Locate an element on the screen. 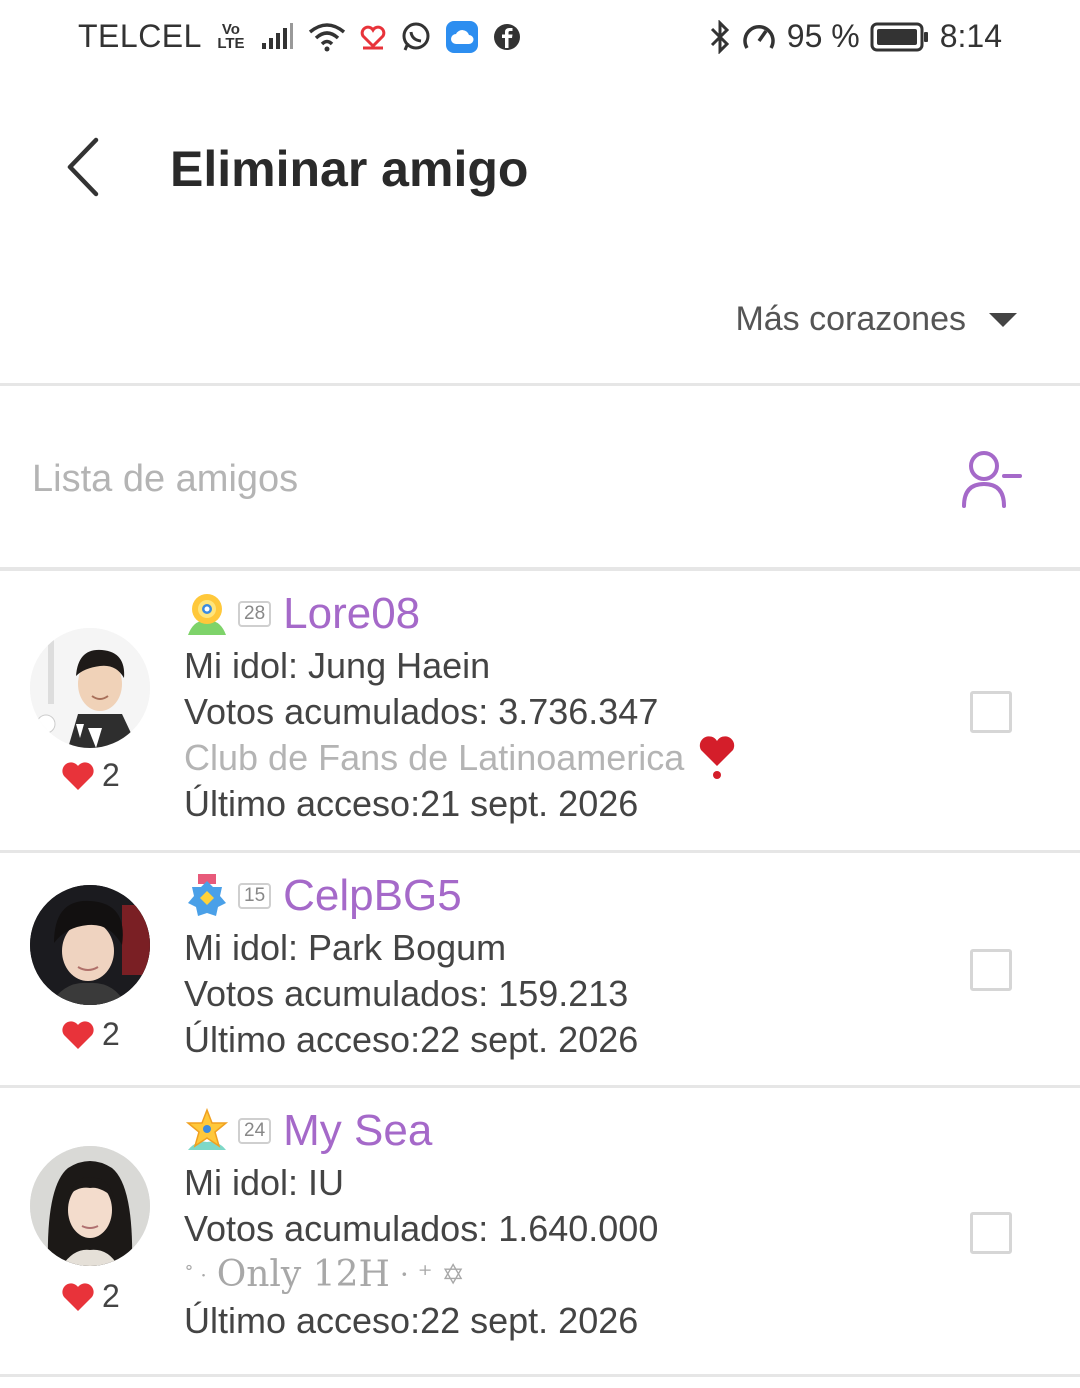  sort-label: Más corazones is located at coordinates (850, 319).